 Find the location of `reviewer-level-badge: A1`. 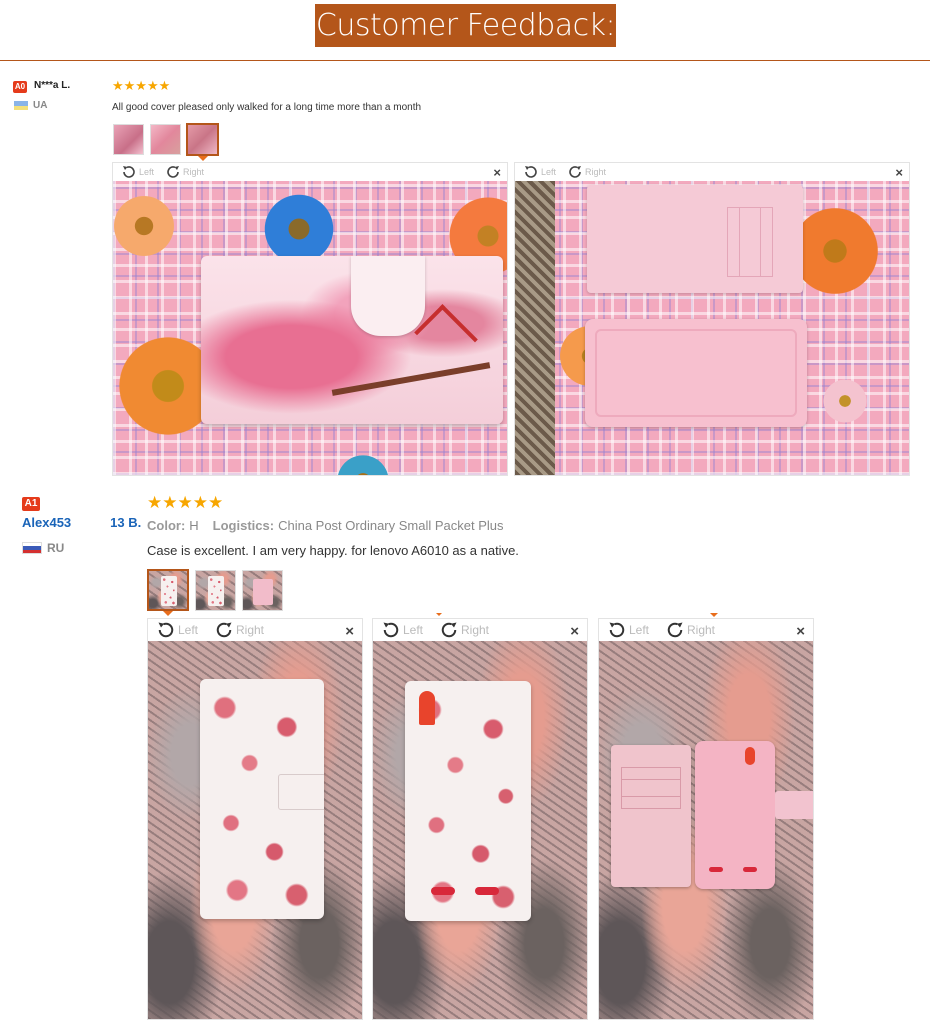

reviewer-level-badge: A1 is located at coordinates (31, 504).